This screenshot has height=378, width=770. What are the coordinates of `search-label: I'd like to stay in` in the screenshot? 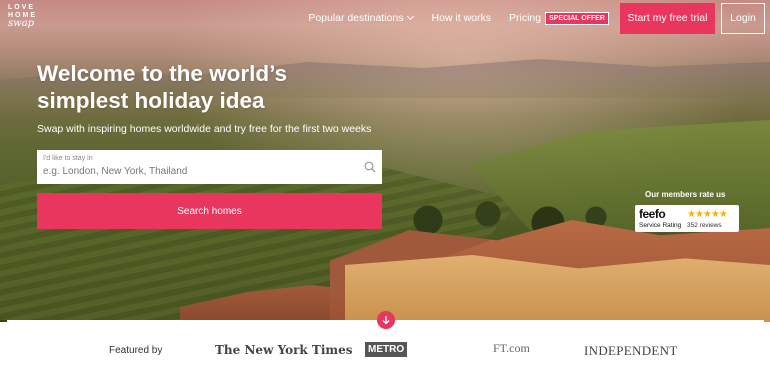 It's located at (68, 158).